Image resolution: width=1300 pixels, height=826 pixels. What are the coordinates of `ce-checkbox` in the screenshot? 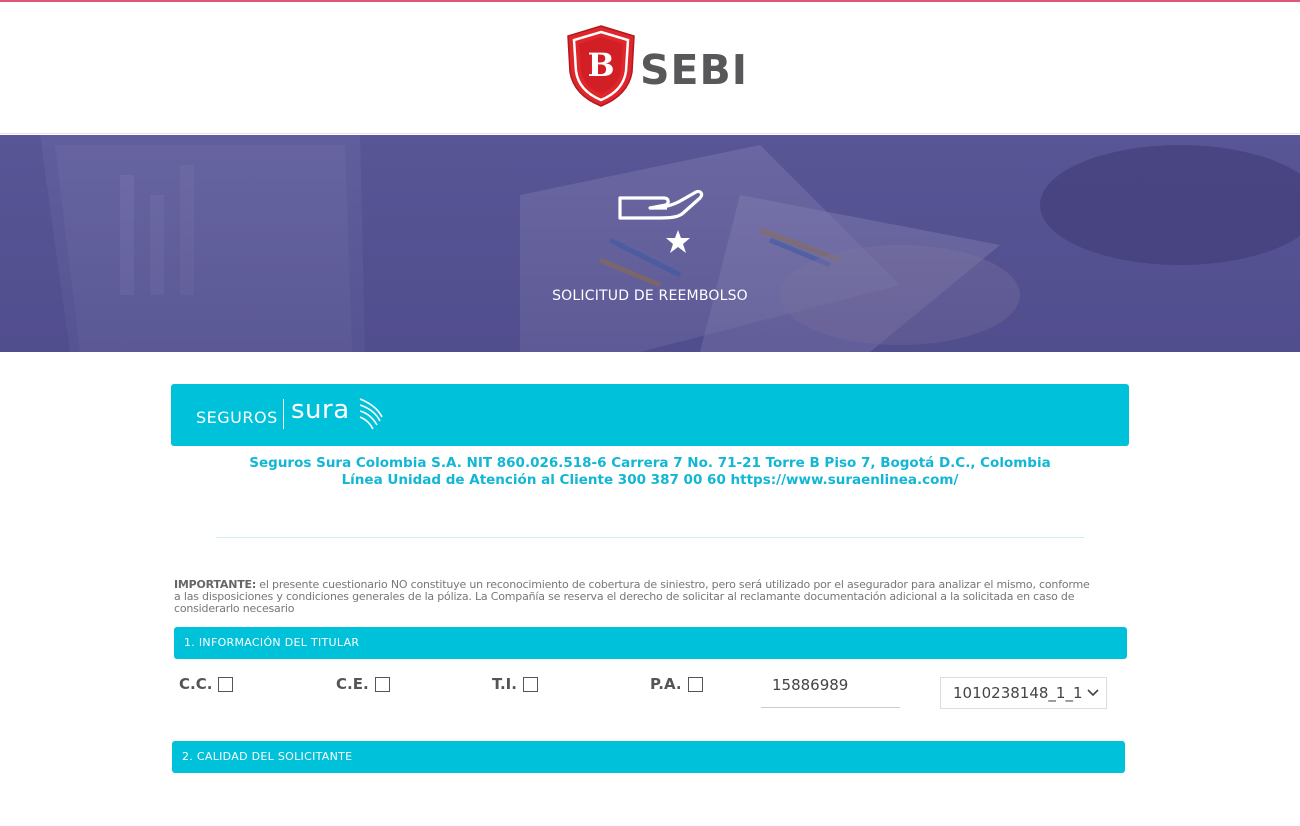 It's located at (382, 684).